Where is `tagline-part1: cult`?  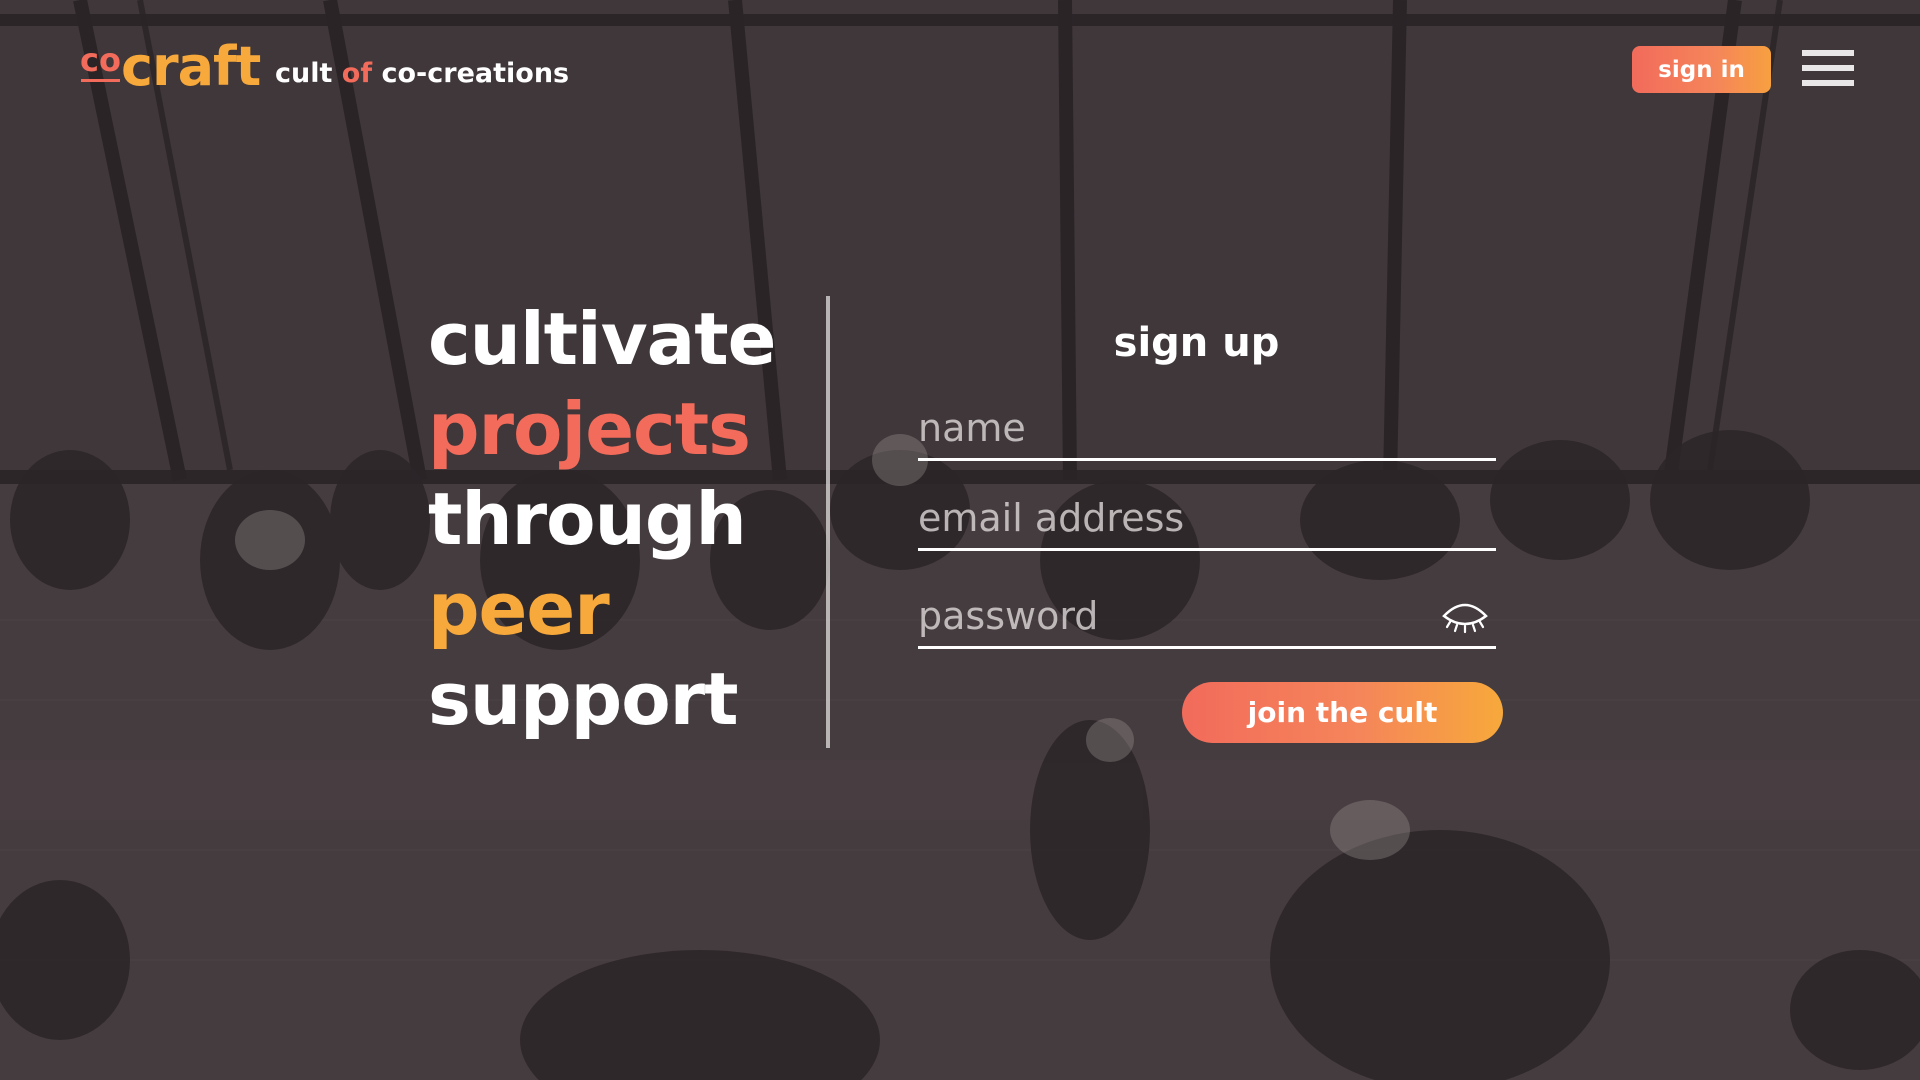
tagline-part1: cult is located at coordinates (308, 73).